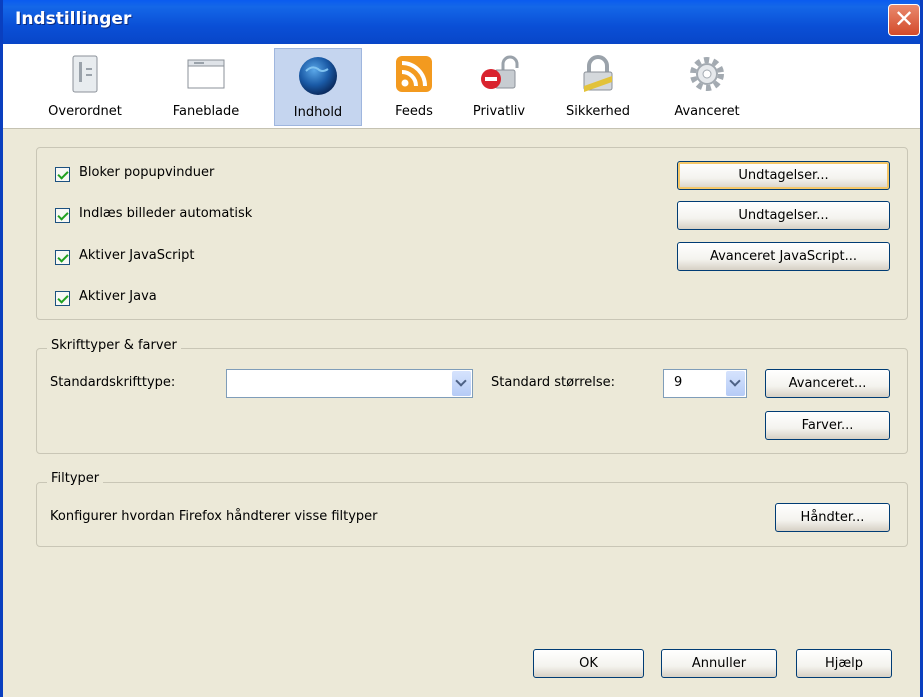 Image resolution: width=923 pixels, height=697 pixels. What do you see at coordinates (118, 296) in the screenshot?
I see `enable-java-label: Aktiver Java` at bounding box center [118, 296].